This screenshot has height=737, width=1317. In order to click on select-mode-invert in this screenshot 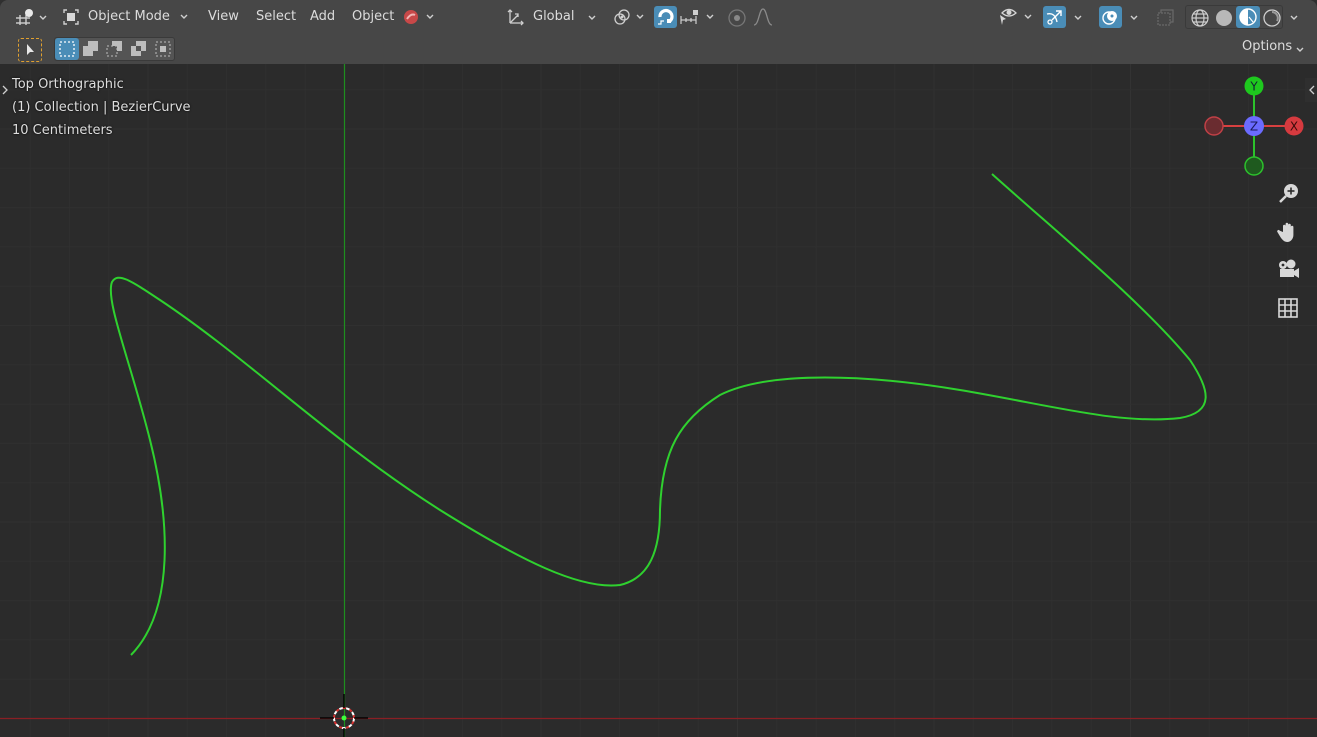, I will do `click(139, 49)`.